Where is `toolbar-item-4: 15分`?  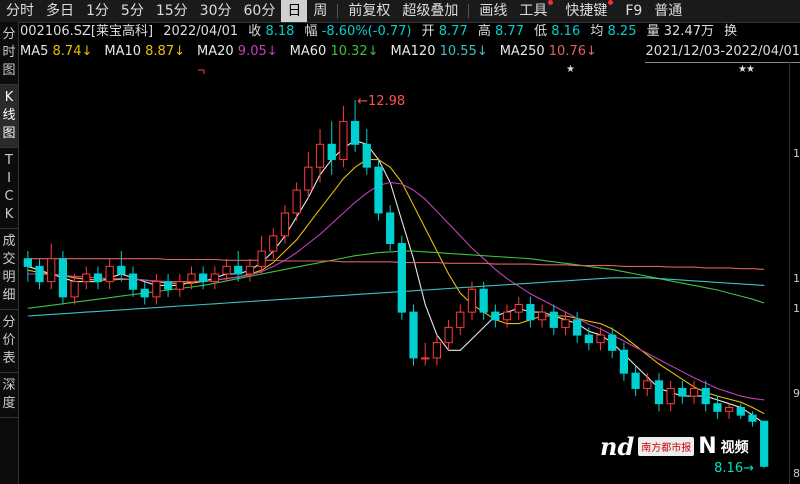 toolbar-item-4: 15分 is located at coordinates (172, 11).